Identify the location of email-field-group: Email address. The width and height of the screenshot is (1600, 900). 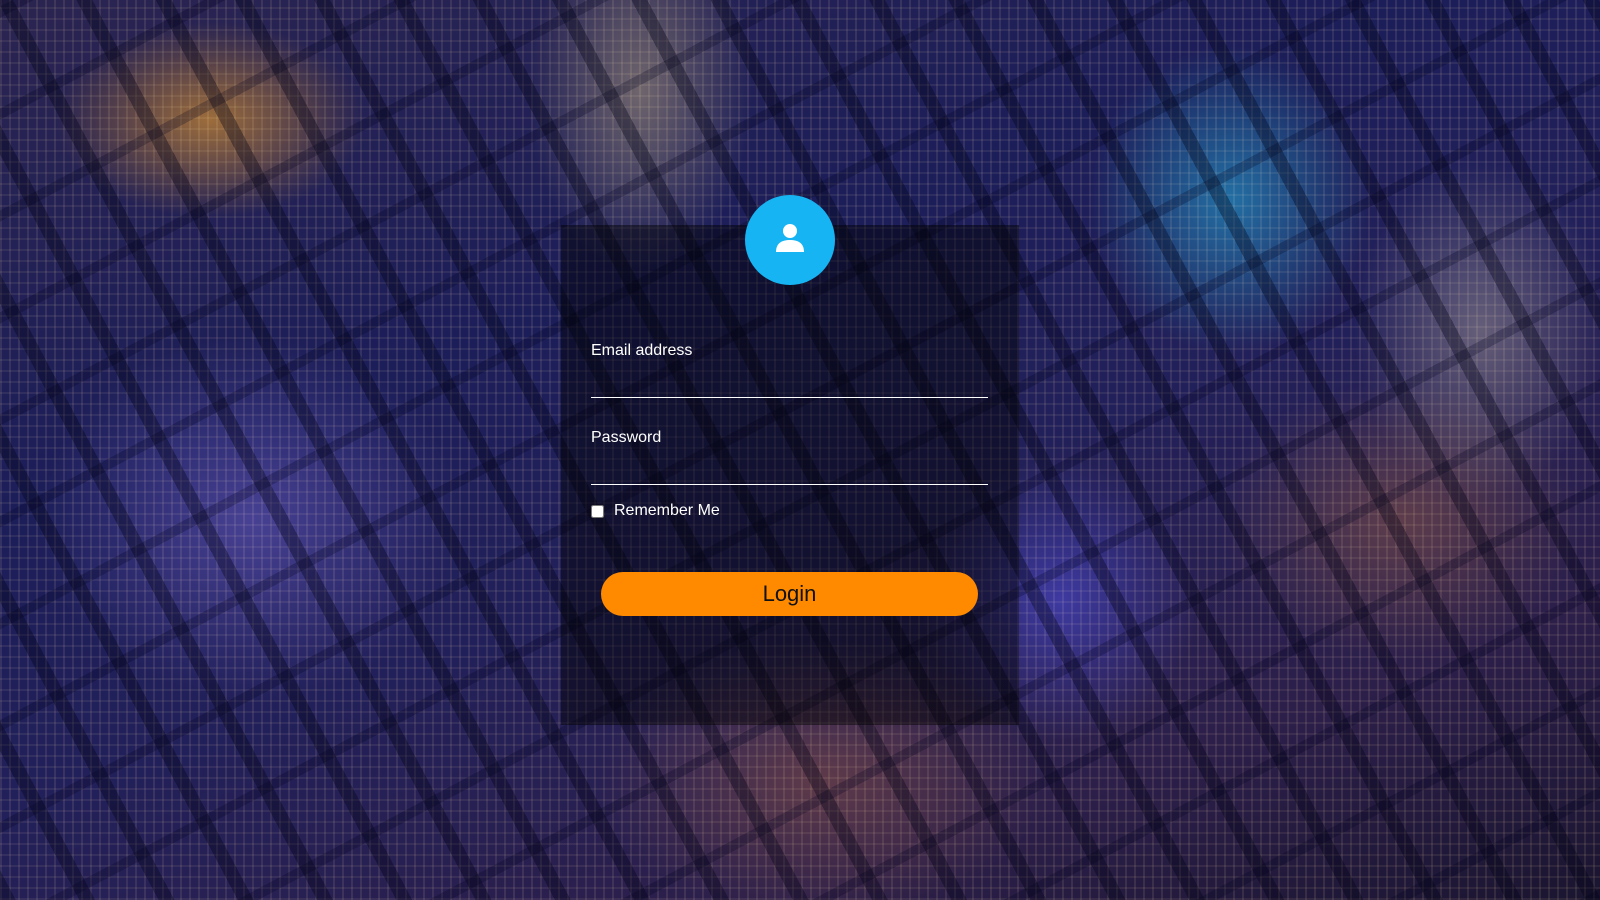
(789, 370).